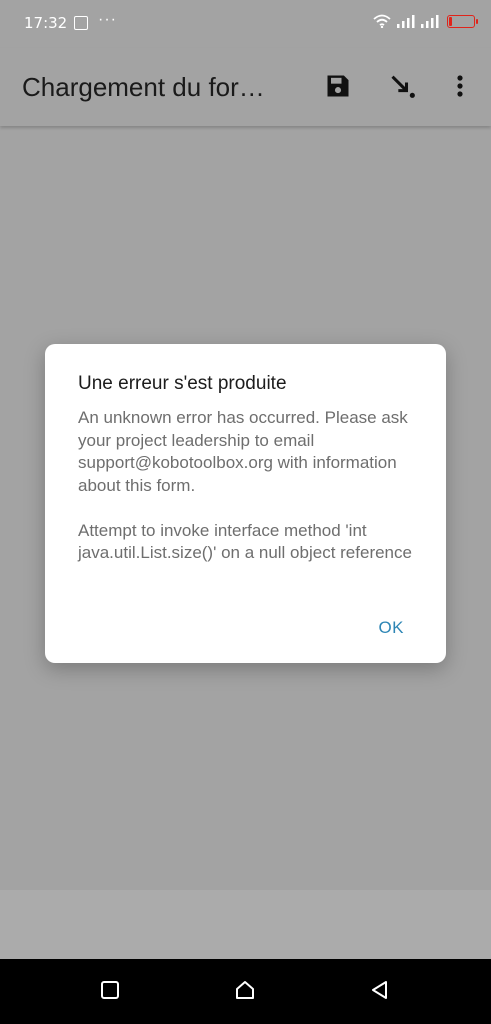 This screenshot has height=1024, width=491. What do you see at coordinates (450, 21) in the screenshot?
I see `battery-level` at bounding box center [450, 21].